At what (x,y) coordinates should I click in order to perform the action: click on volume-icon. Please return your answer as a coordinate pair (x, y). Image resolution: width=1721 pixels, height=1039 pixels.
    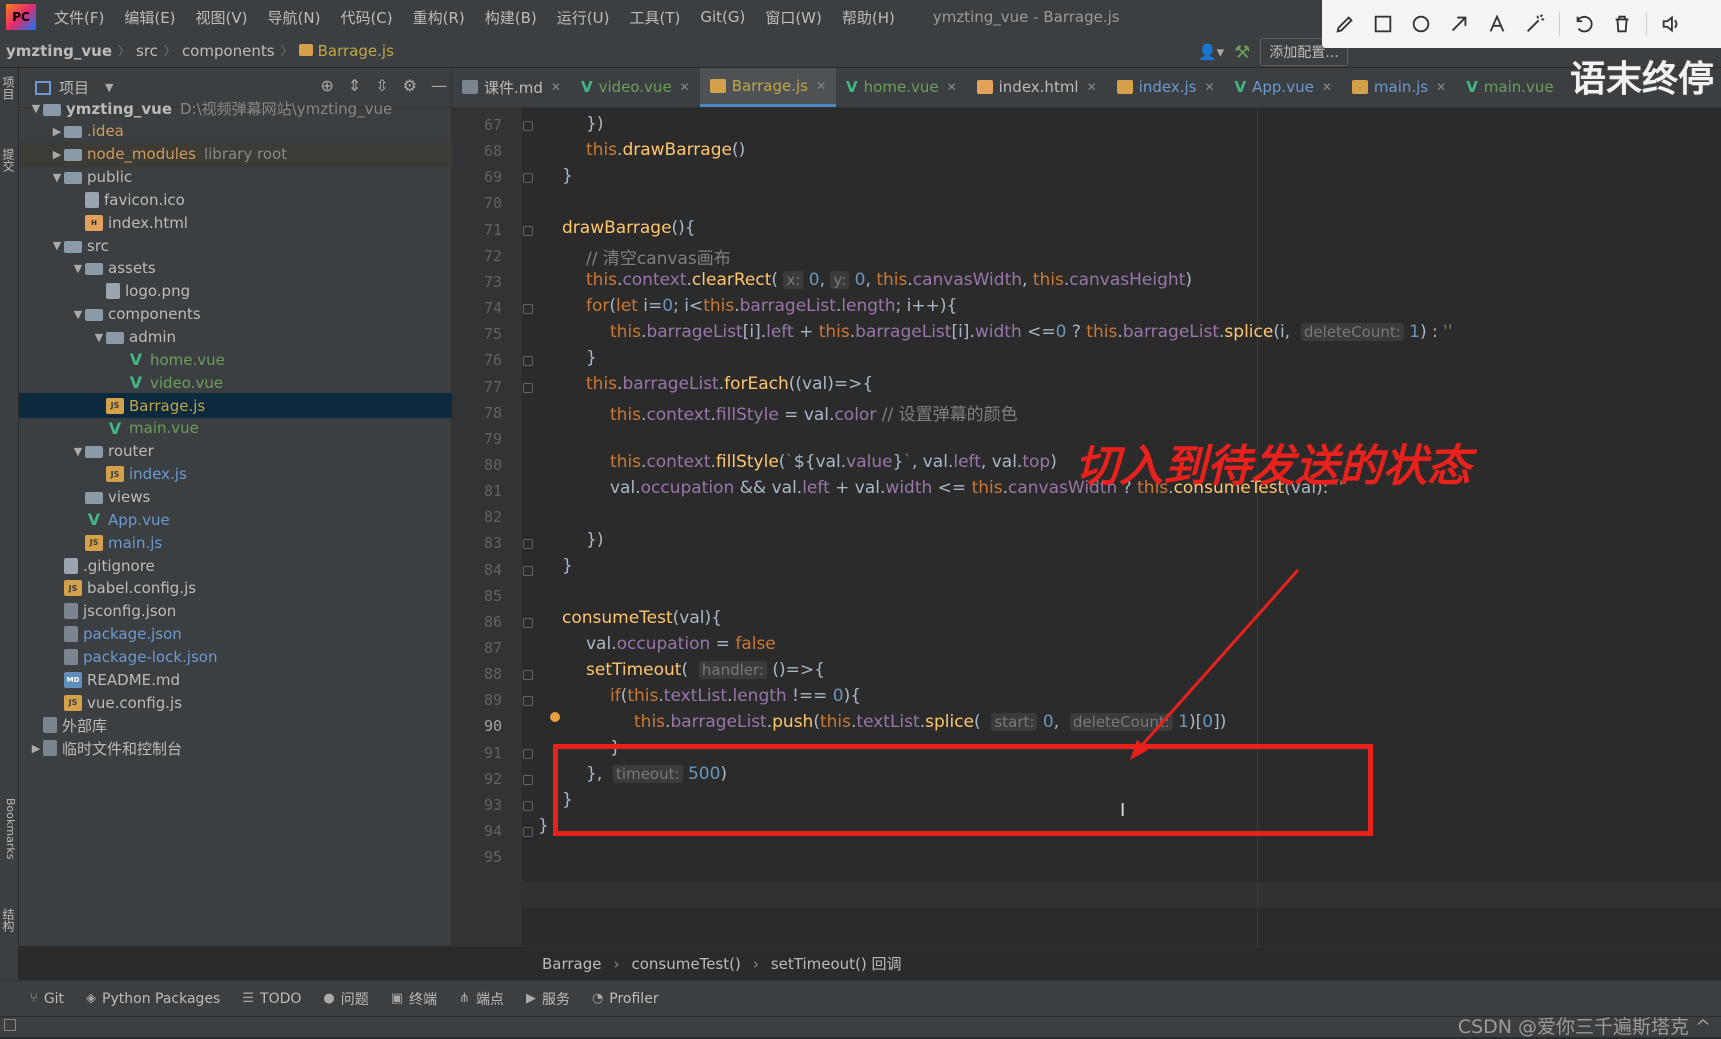
    Looking at the image, I should click on (1671, 24).